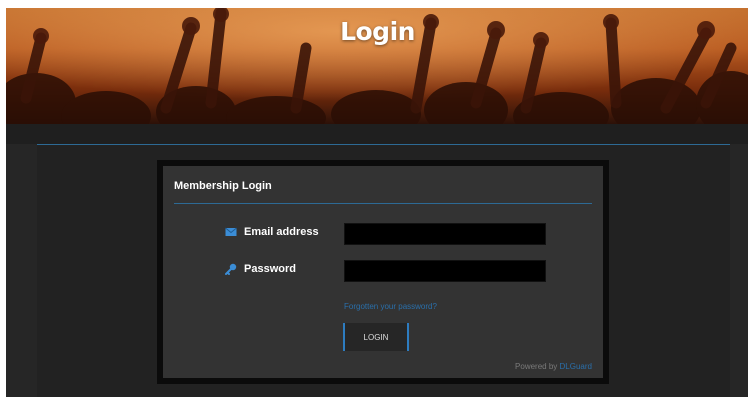 The width and height of the screenshot is (748, 397). Describe the element at coordinates (281, 232) in the screenshot. I see `email-label-text: Email address` at that location.